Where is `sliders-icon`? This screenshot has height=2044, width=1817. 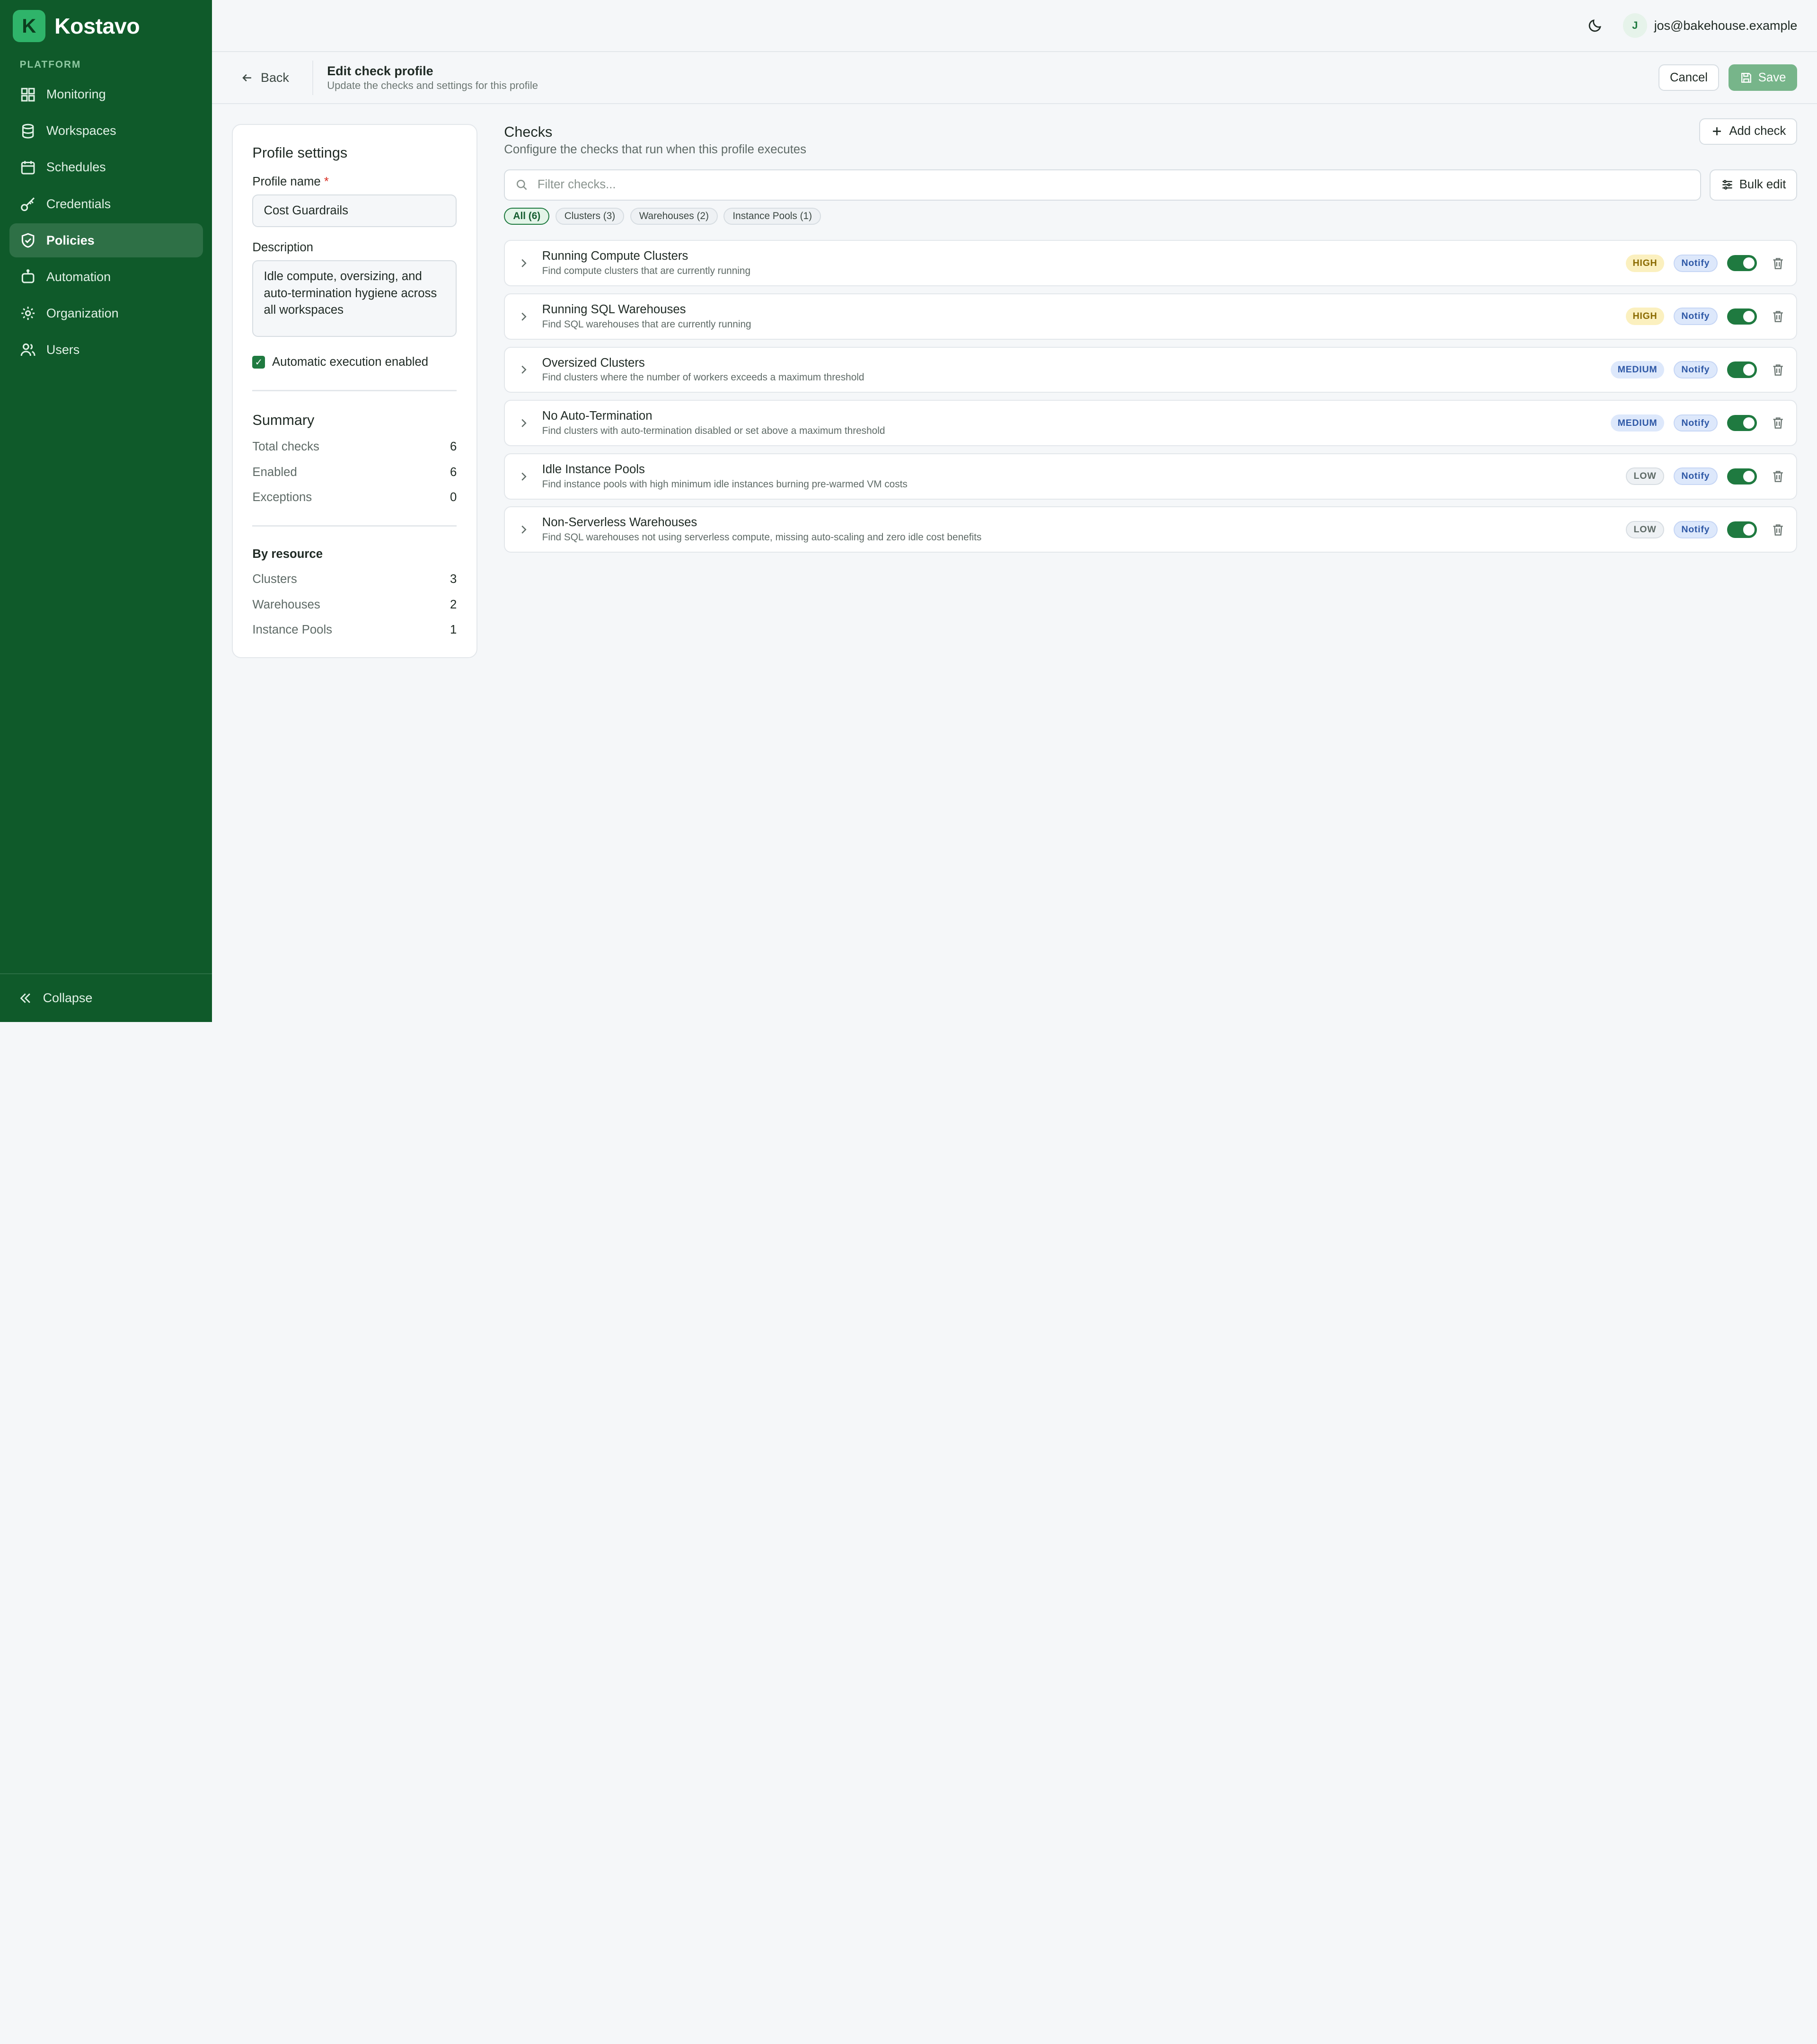
sliders-icon is located at coordinates (1727, 185).